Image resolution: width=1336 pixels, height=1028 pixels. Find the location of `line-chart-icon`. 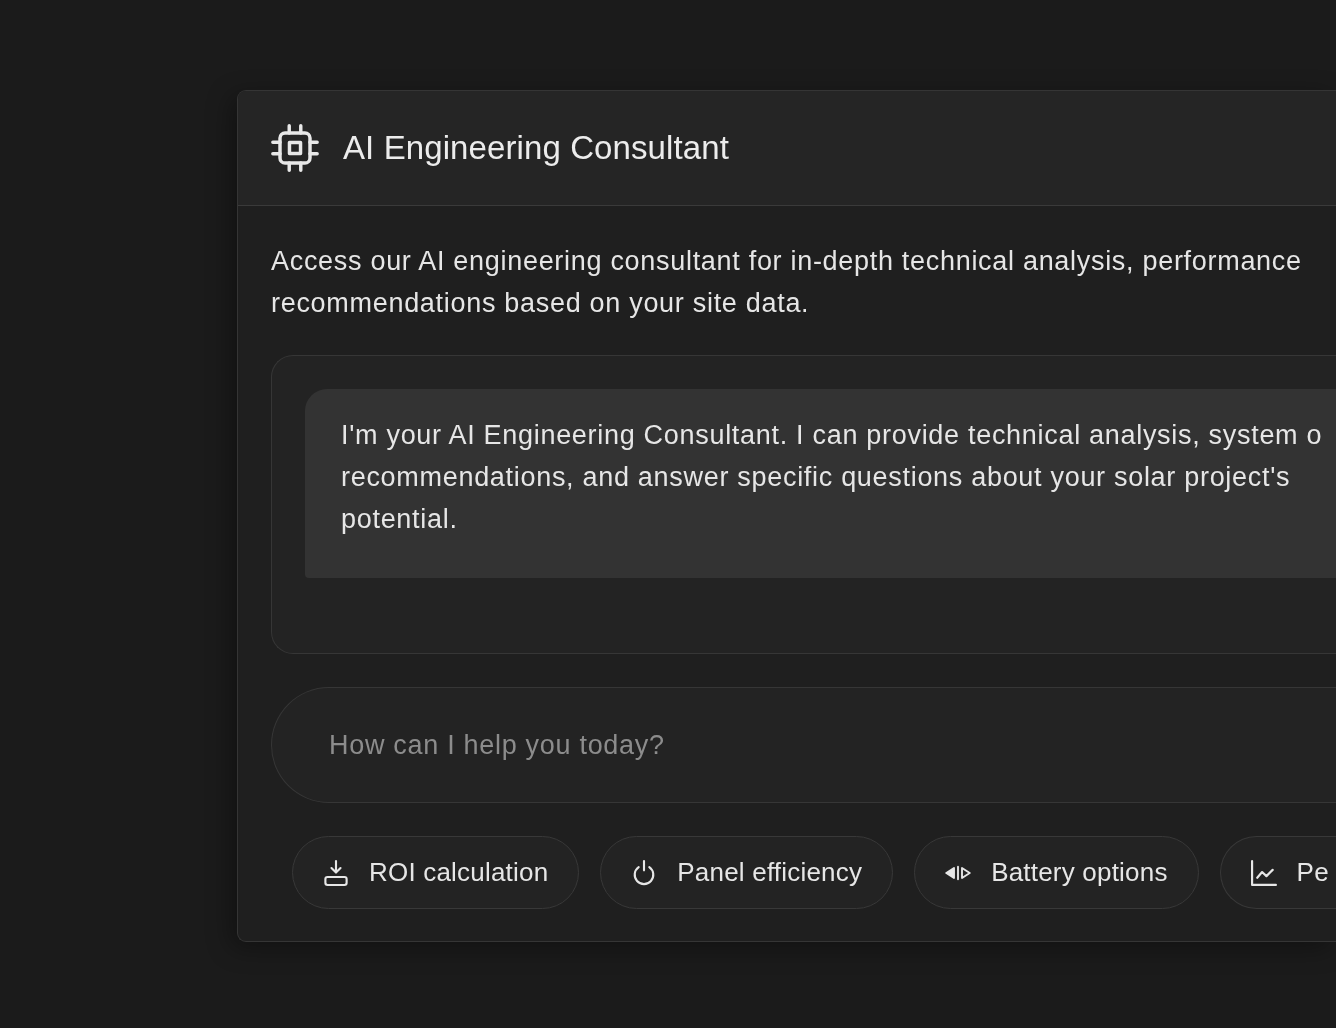

line-chart-icon is located at coordinates (1263, 872).